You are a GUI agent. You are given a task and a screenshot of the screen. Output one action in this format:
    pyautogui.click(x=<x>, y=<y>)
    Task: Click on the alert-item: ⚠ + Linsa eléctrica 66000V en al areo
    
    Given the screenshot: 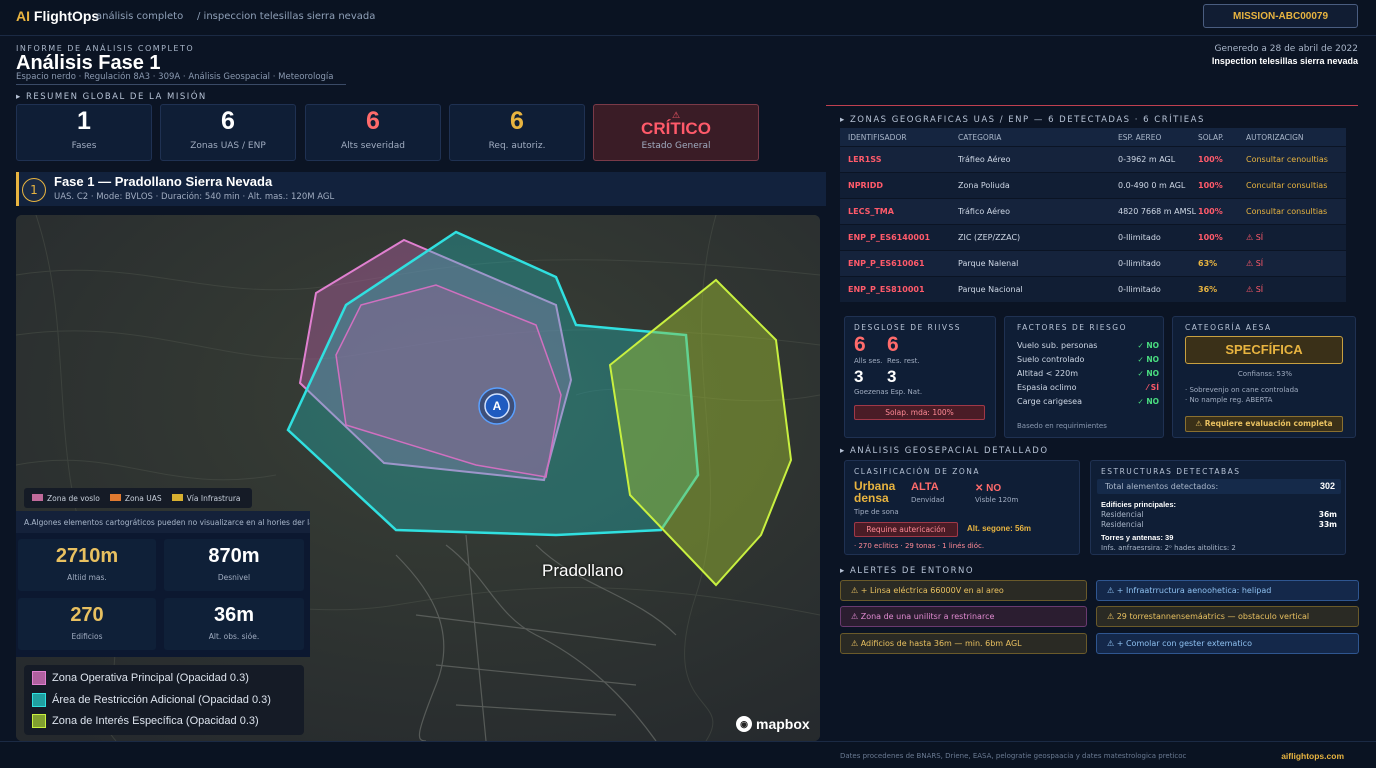 What is the action you would take?
    pyautogui.click(x=963, y=590)
    